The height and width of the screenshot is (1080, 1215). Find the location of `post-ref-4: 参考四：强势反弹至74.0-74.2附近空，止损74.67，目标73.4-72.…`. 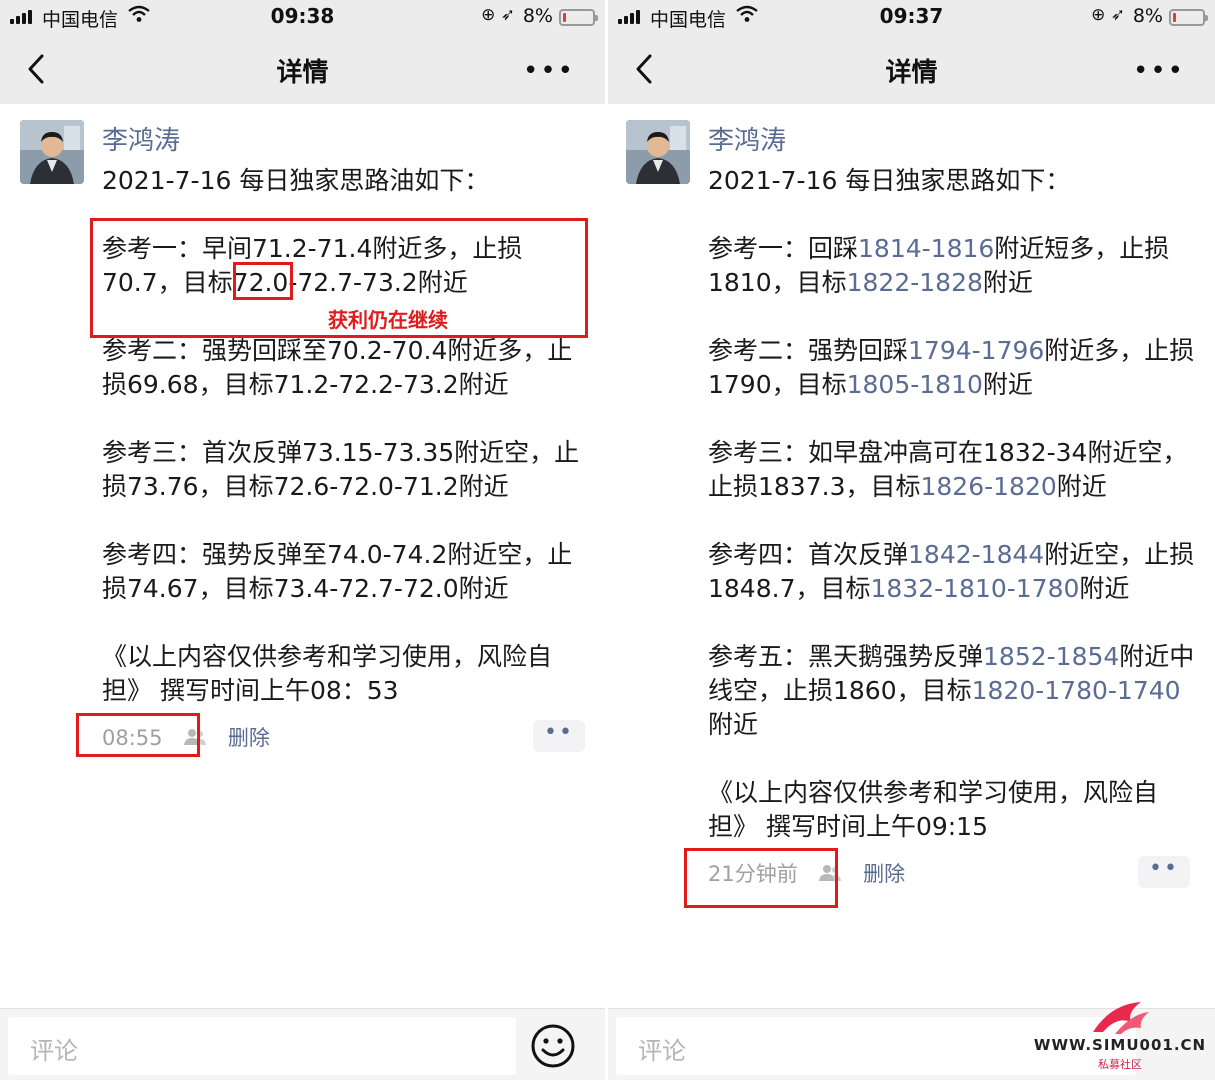

post-ref-4: 参考四：强势反弹至74.0-74.2附近空，止损74.67，目标73.4-72.… is located at coordinates (337, 571).